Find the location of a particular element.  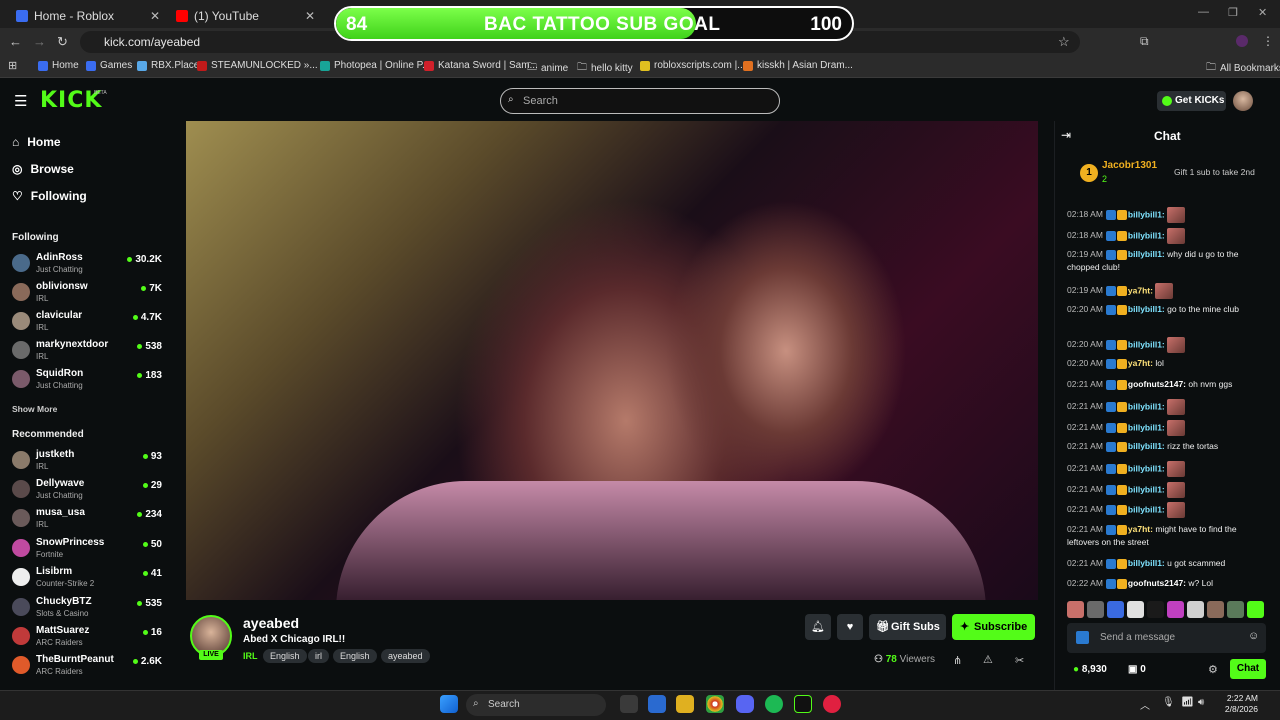

extensions-icon: ⧉ is located at coordinates (1144, 41).